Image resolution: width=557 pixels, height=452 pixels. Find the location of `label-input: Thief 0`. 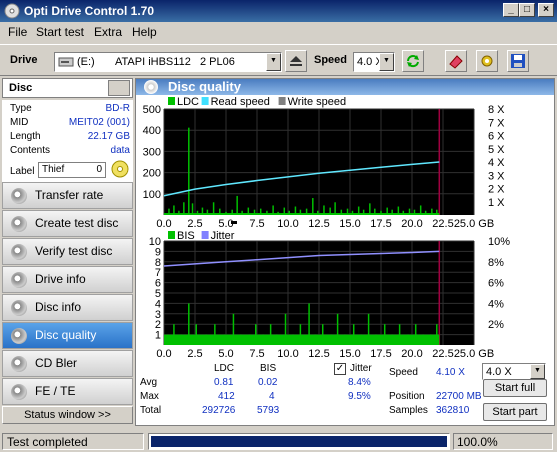

label-input: Thief 0 is located at coordinates (72, 170).